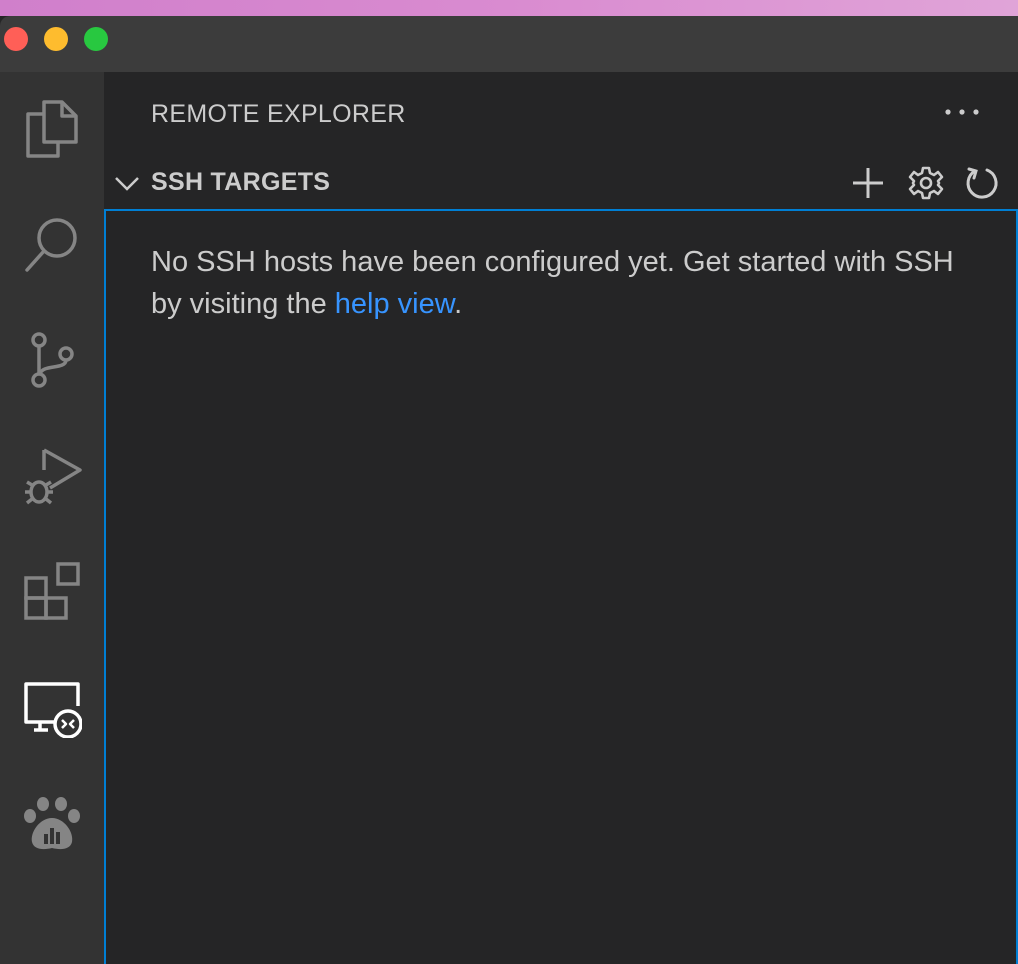 The width and height of the screenshot is (1018, 964). What do you see at coordinates (241, 182) in the screenshot?
I see `ssh-targets-title: SSH TARGETS` at bounding box center [241, 182].